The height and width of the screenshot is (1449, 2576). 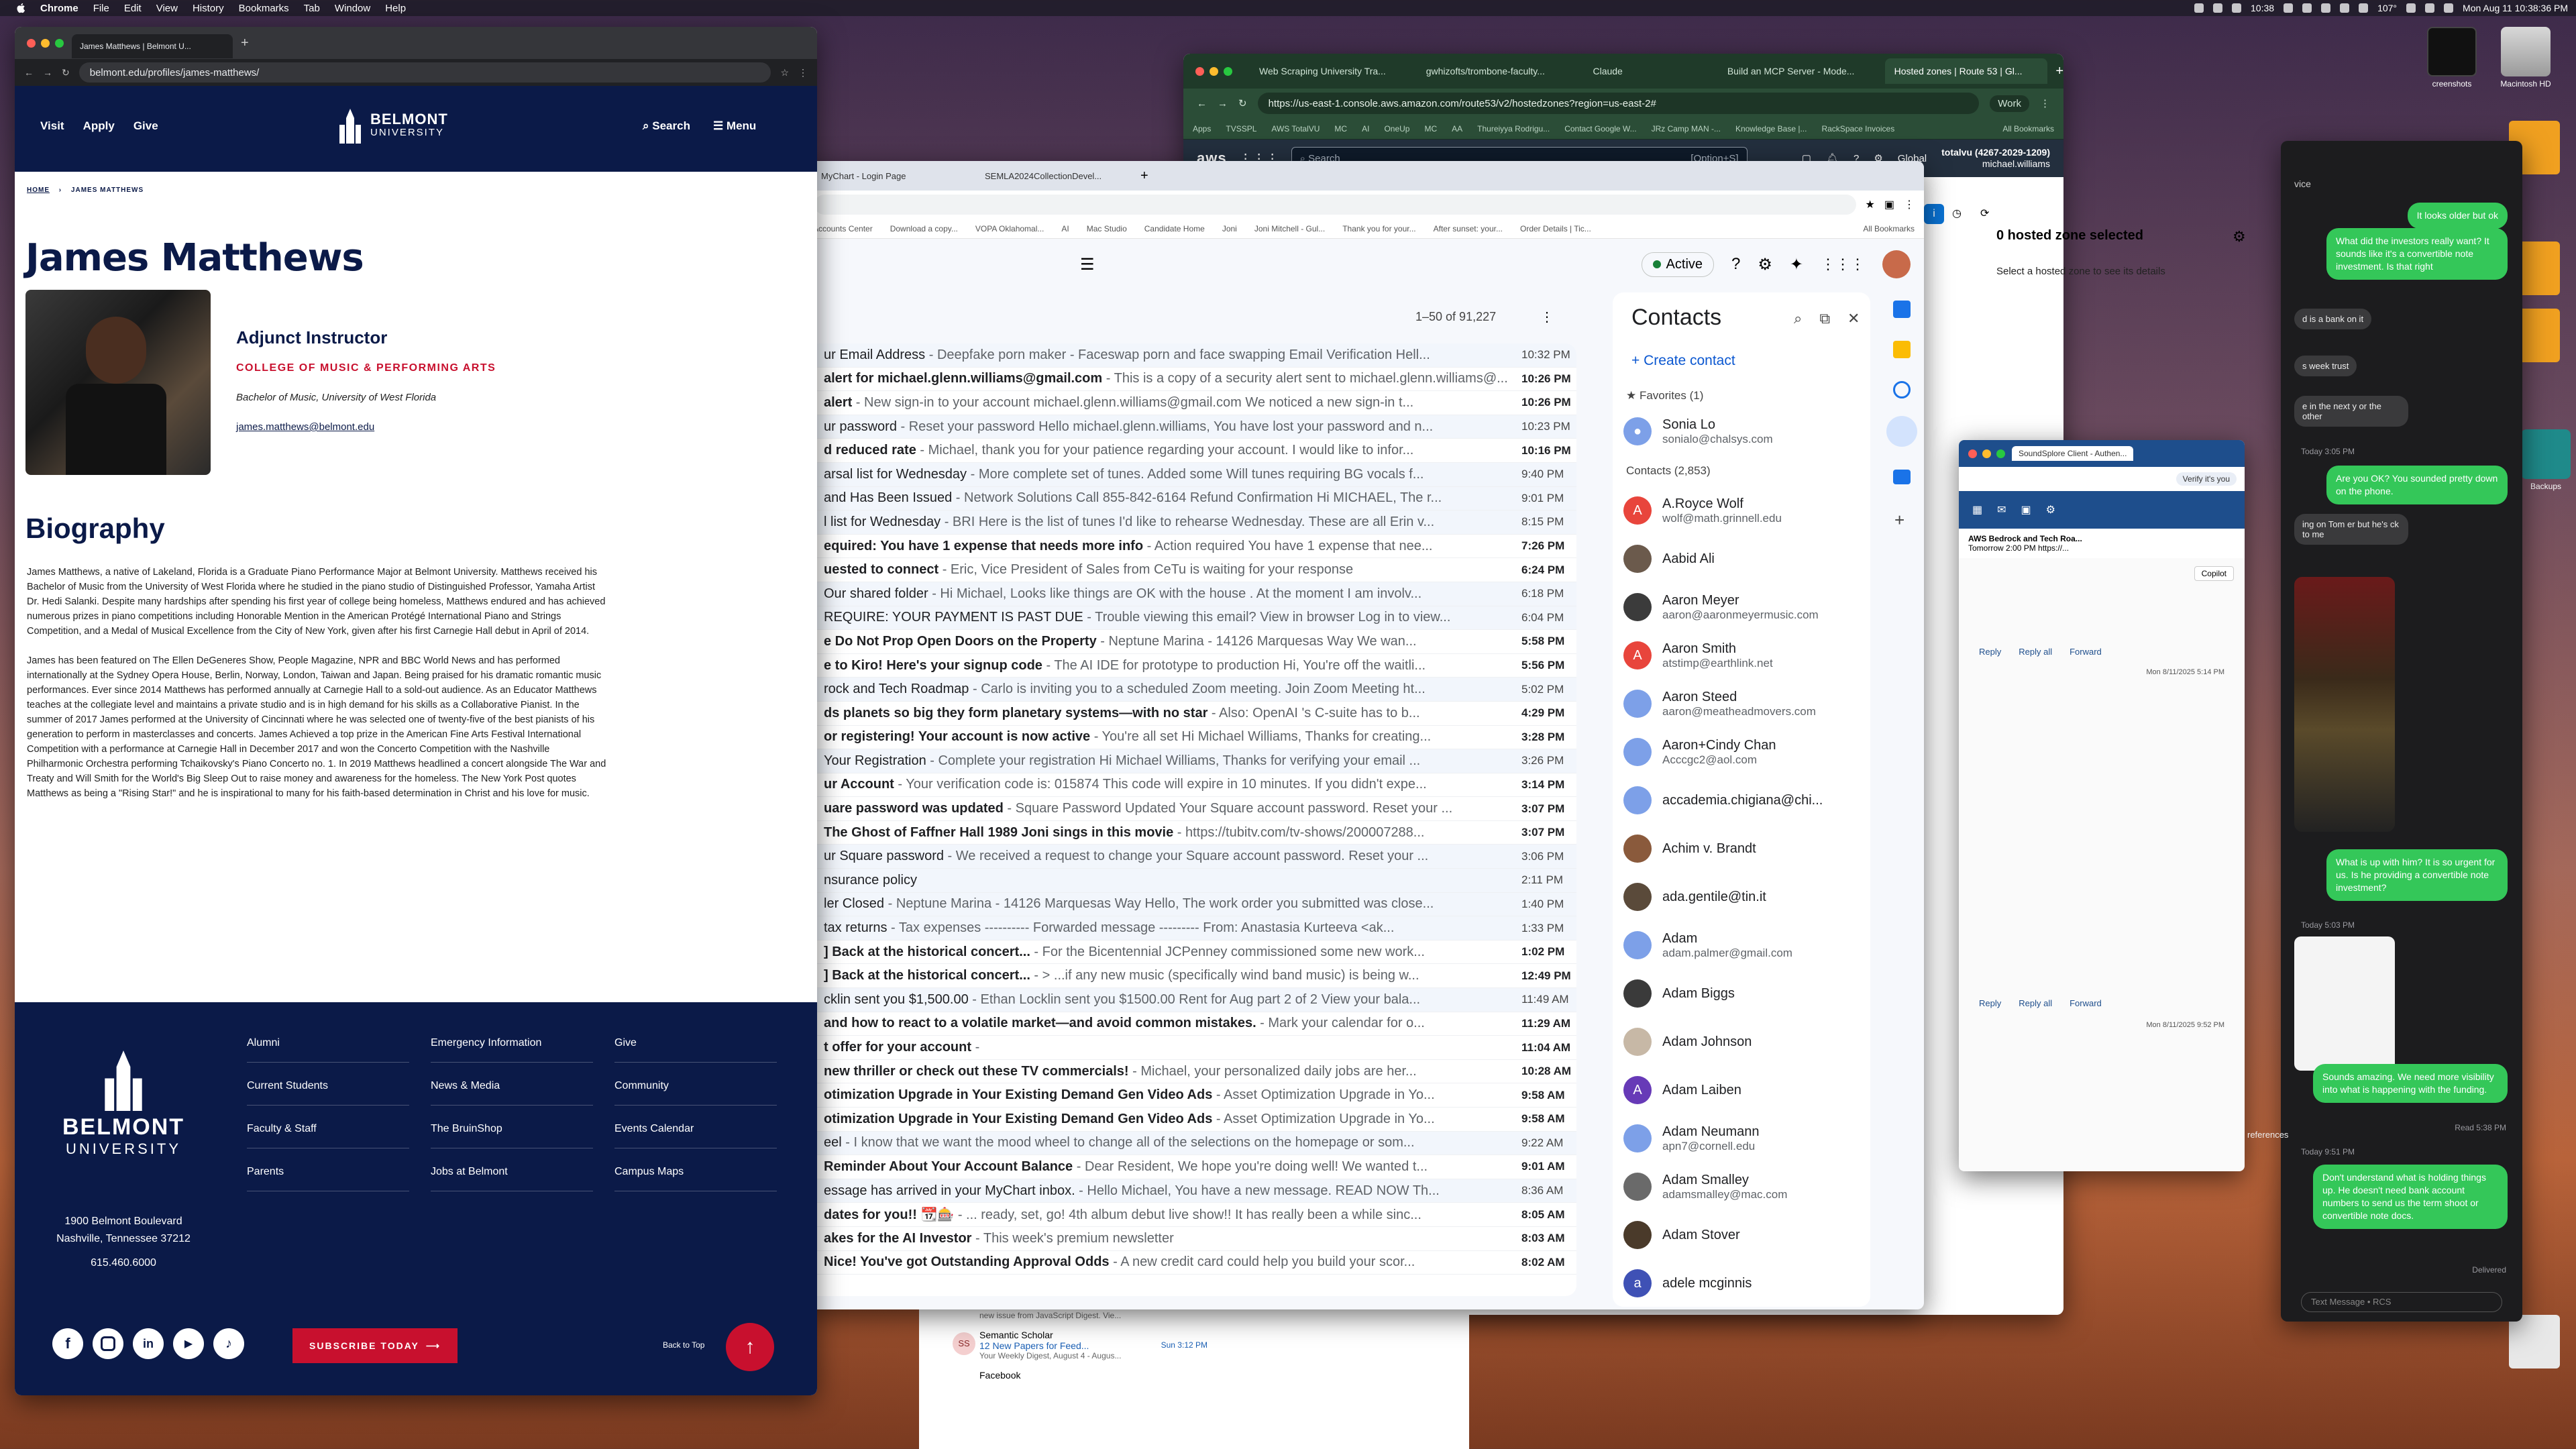 I want to click on menu-tab: Tab, so click(x=312, y=8).